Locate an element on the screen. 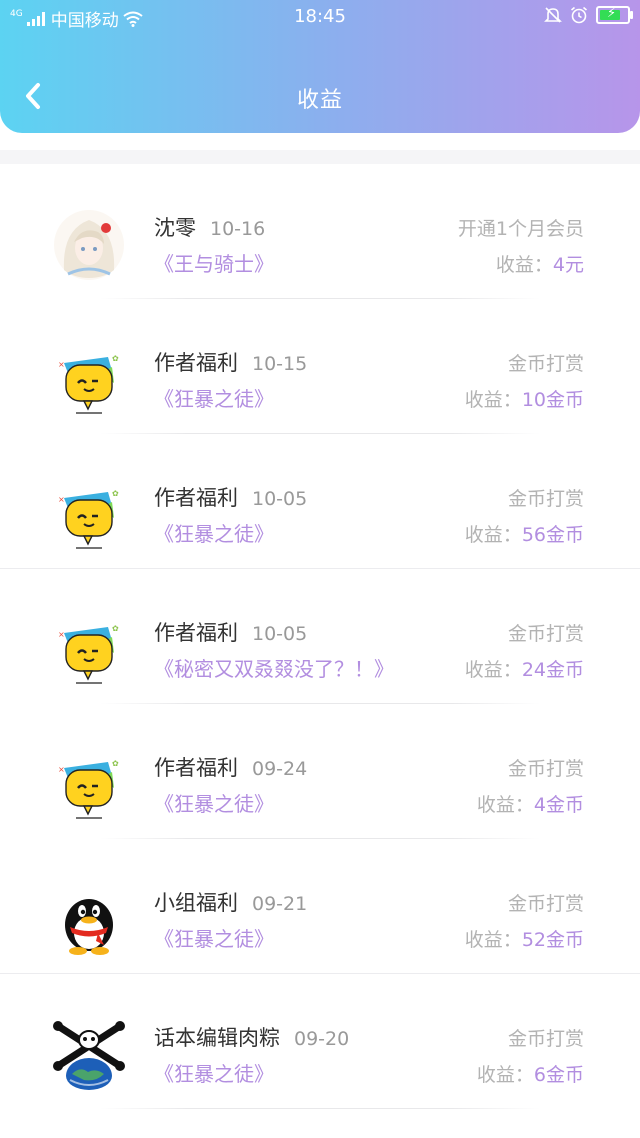  earning-amount: 收益：24金币 is located at coordinates (524, 668).